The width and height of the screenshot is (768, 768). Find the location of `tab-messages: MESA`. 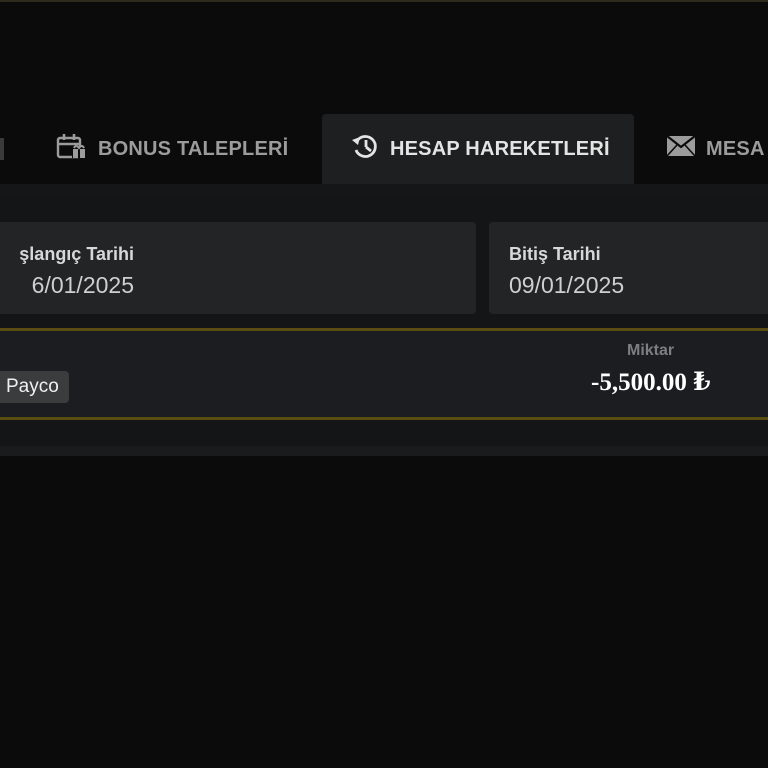

tab-messages: MESA is located at coordinates (715, 149).